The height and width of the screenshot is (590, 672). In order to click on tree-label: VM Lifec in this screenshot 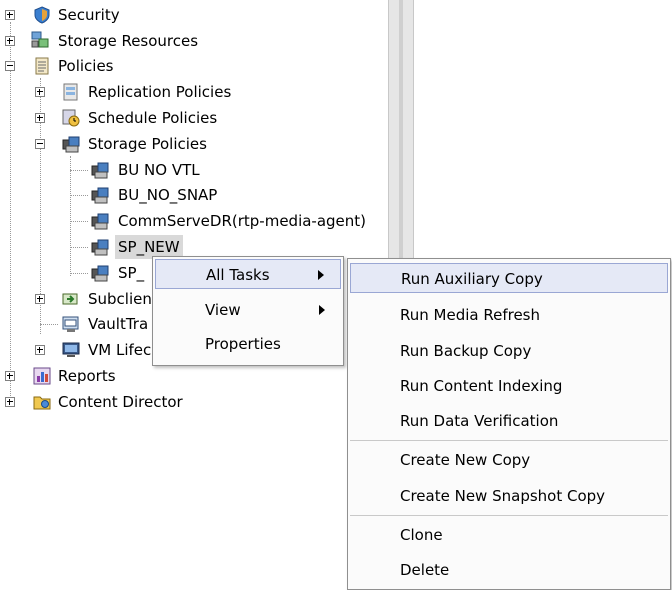, I will do `click(120, 350)`.